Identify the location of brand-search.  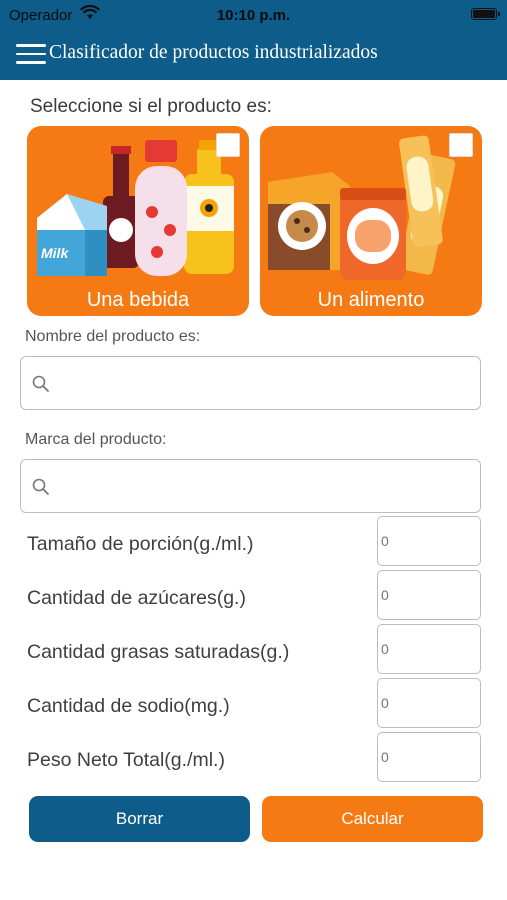
(250, 486).